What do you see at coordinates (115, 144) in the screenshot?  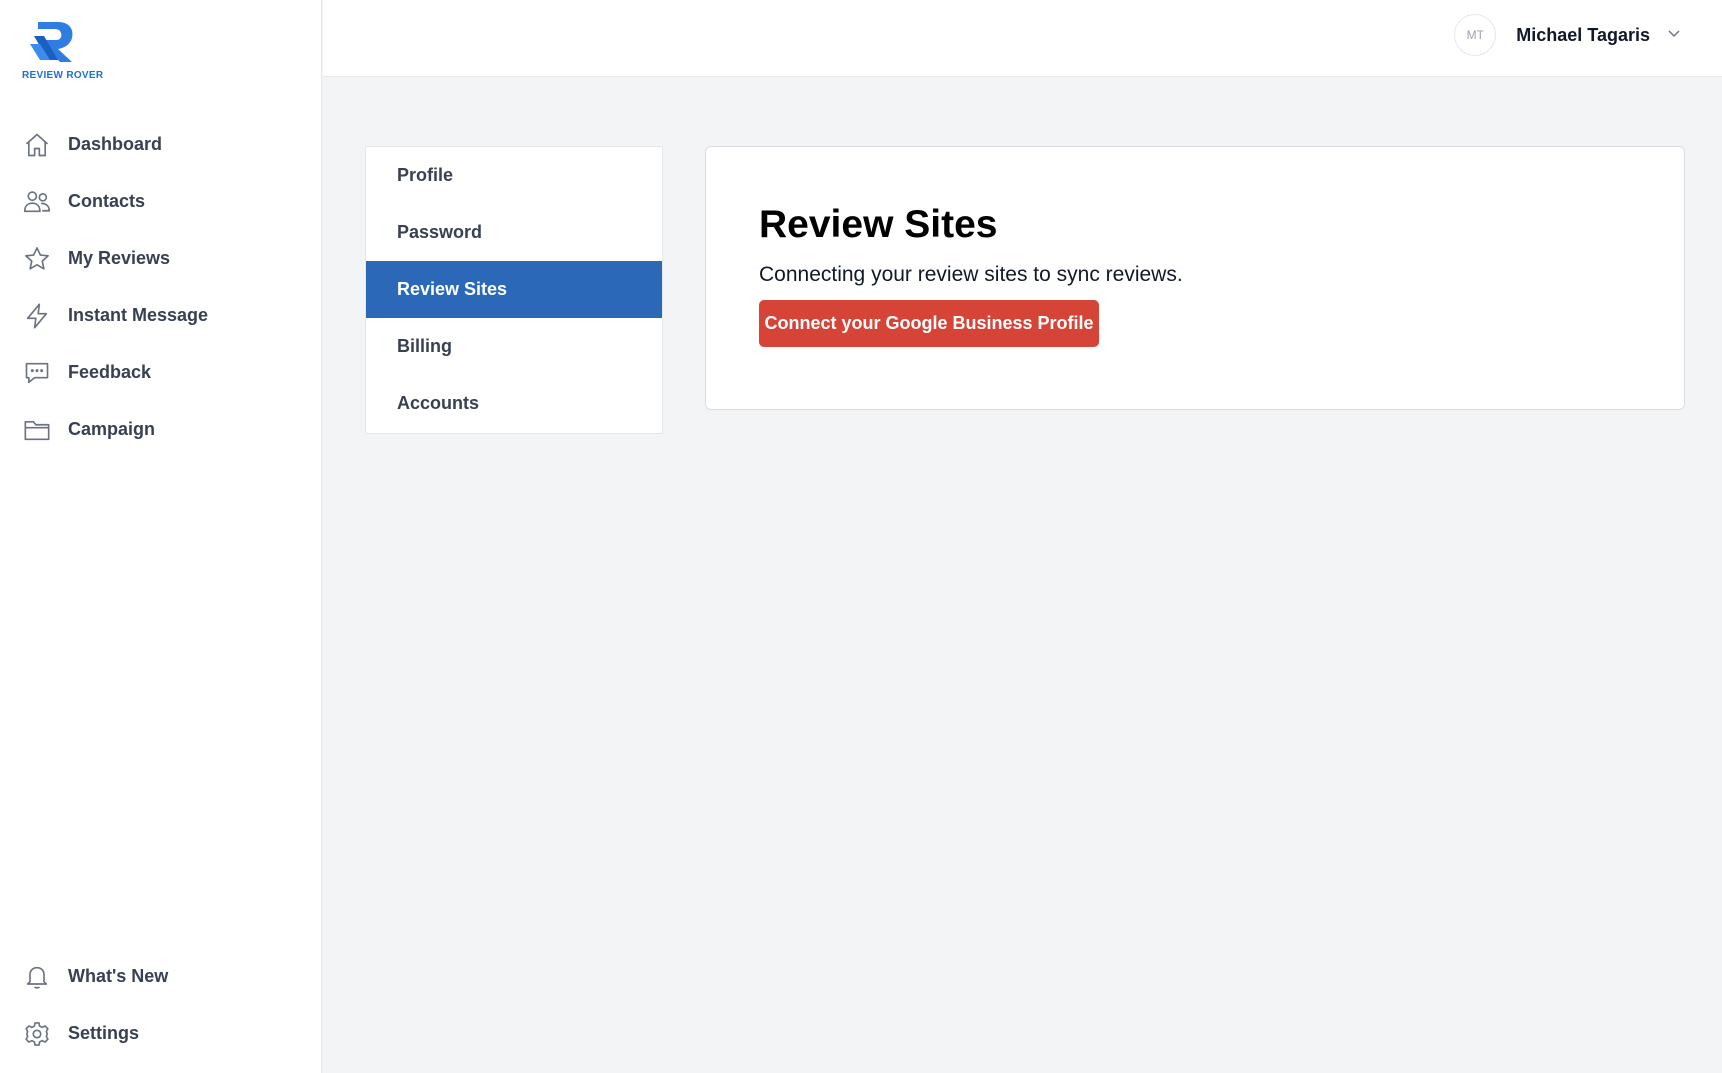 I see `sidebar-item-label: Dashboard` at bounding box center [115, 144].